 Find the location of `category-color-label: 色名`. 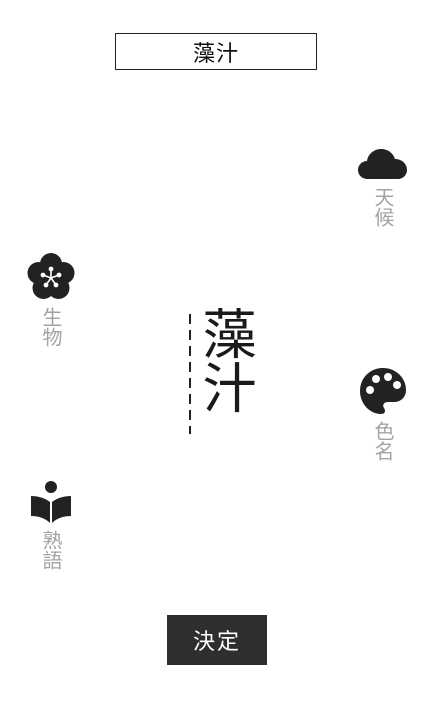

category-color-label: 色名 is located at coordinates (383, 441).